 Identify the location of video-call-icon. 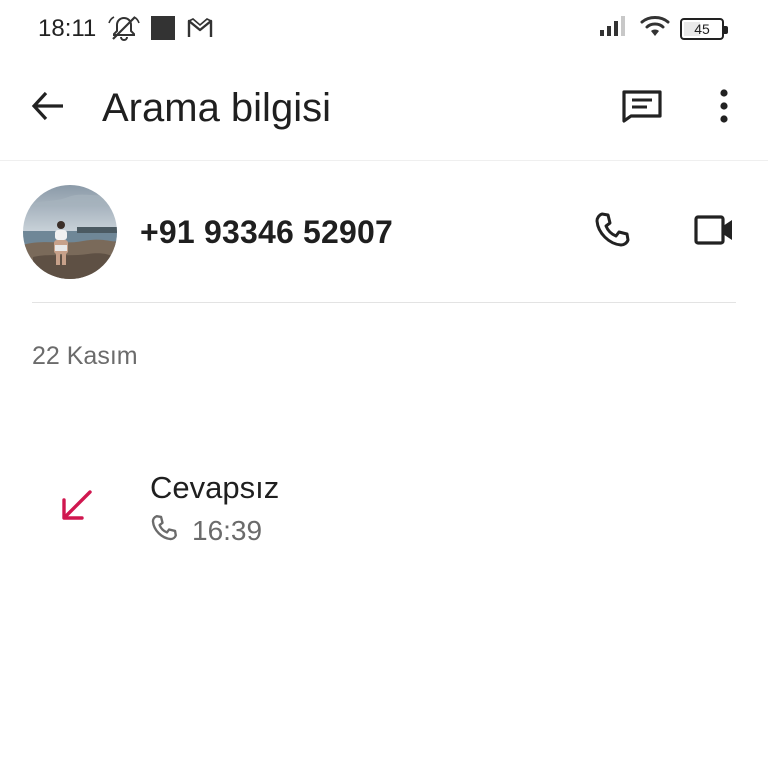
(714, 232).